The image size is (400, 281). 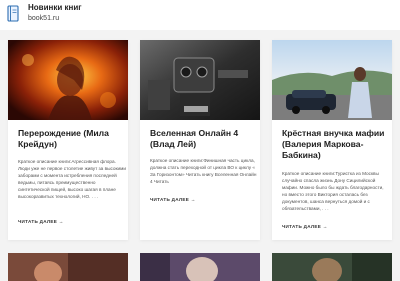 What do you see at coordinates (71, 139) in the screenshot?
I see `book-title: Перерождение (Мила Крейдун)` at bounding box center [71, 139].